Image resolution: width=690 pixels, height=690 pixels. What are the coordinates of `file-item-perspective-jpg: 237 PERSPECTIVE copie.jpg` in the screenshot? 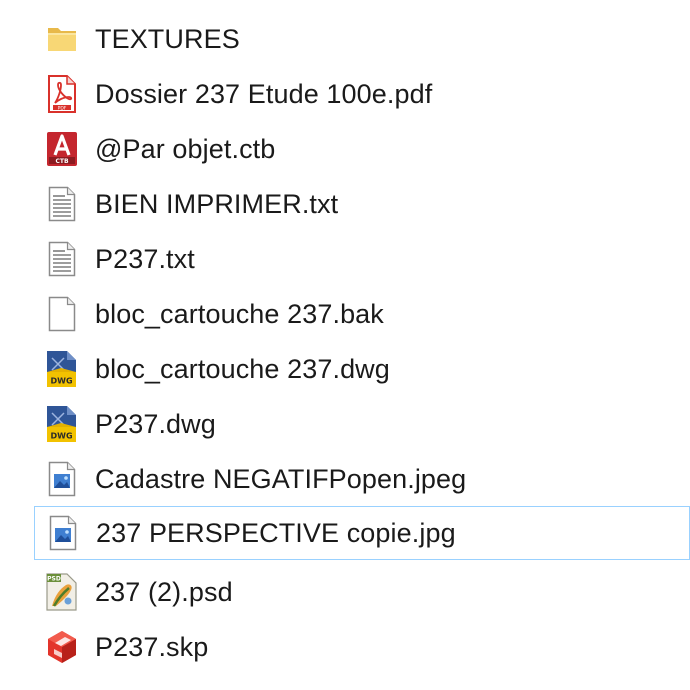 It's located at (362, 533).